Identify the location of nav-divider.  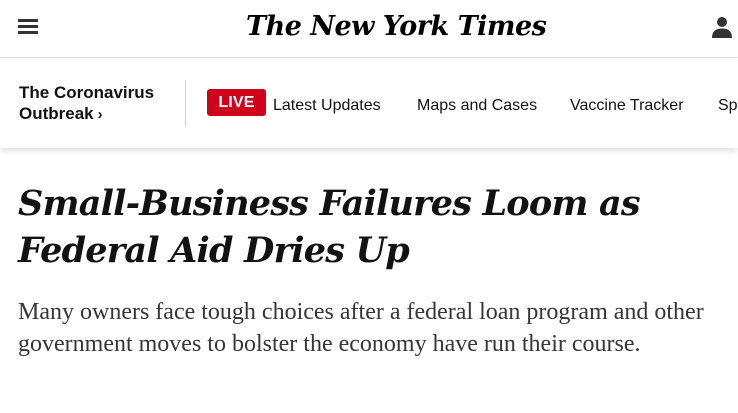
(185, 103).